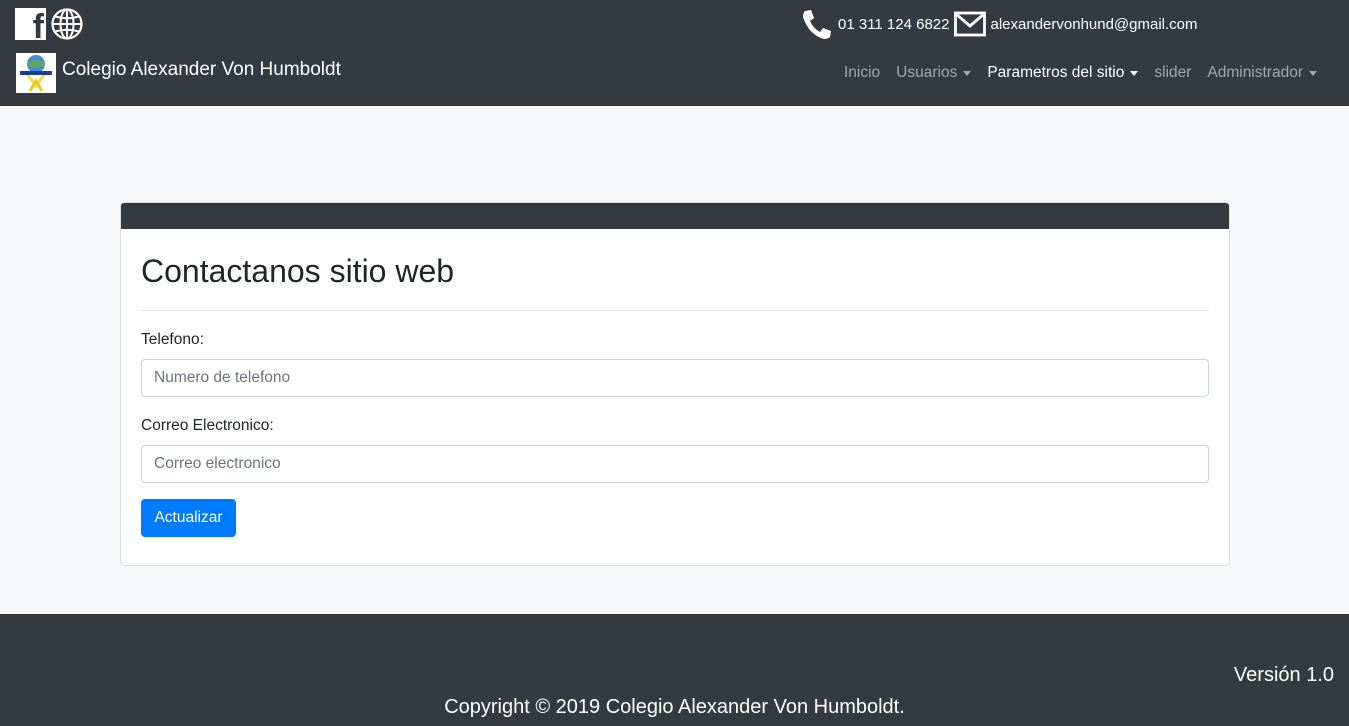 This screenshot has height=726, width=1349. What do you see at coordinates (36, 73) in the screenshot?
I see `school-logo` at bounding box center [36, 73].